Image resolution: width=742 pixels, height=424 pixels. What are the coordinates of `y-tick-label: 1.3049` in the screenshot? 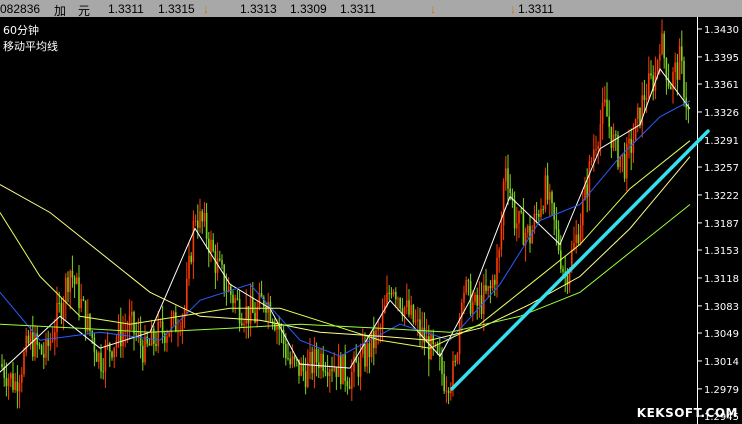 It's located at (721, 334).